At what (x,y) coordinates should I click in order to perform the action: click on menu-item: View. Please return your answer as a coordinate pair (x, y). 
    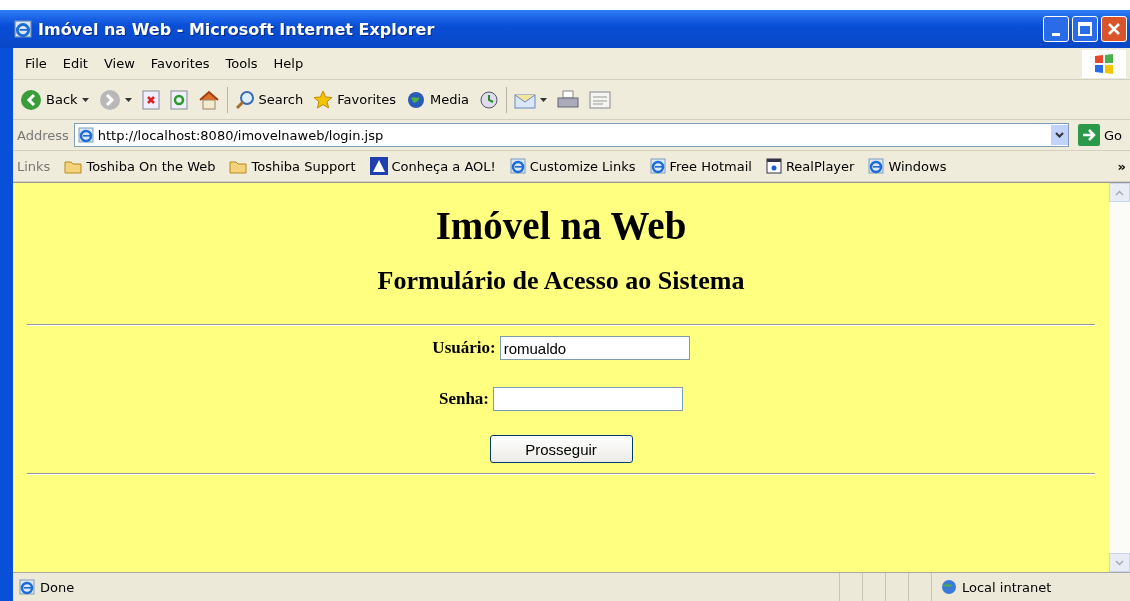
    Looking at the image, I should click on (119, 63).